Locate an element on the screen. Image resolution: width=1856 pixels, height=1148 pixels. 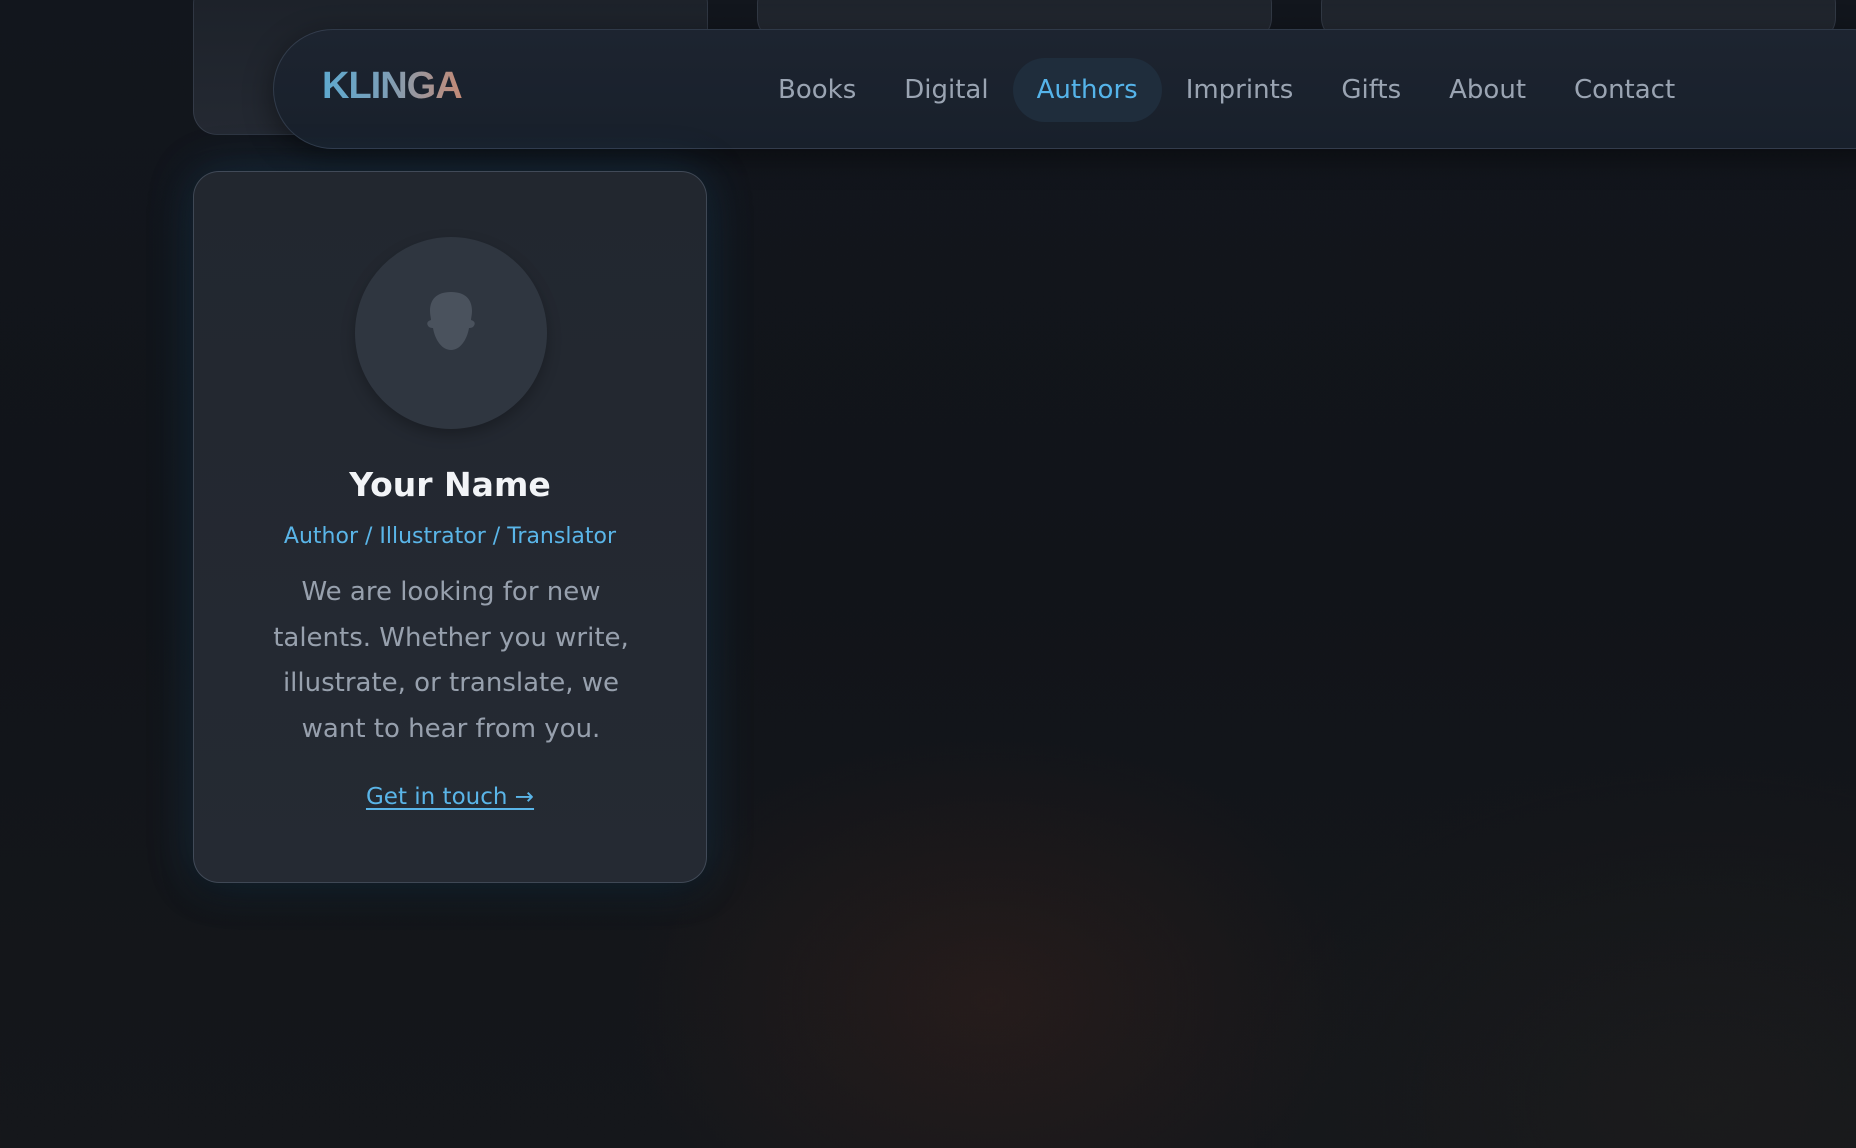
person-silhouette-icon is located at coordinates (451, 321).